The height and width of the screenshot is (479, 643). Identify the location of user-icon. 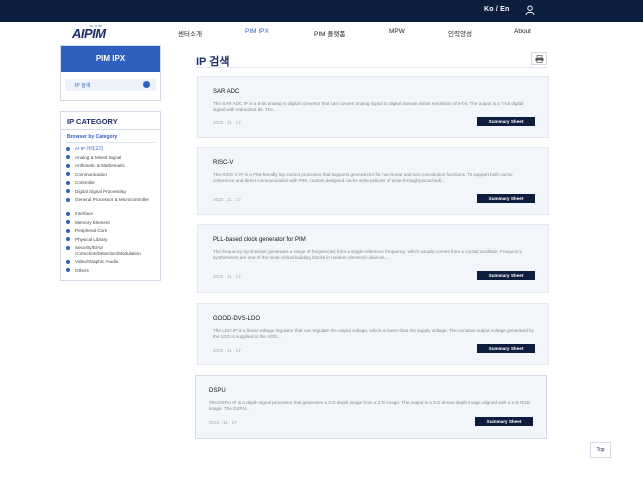
(530, 10).